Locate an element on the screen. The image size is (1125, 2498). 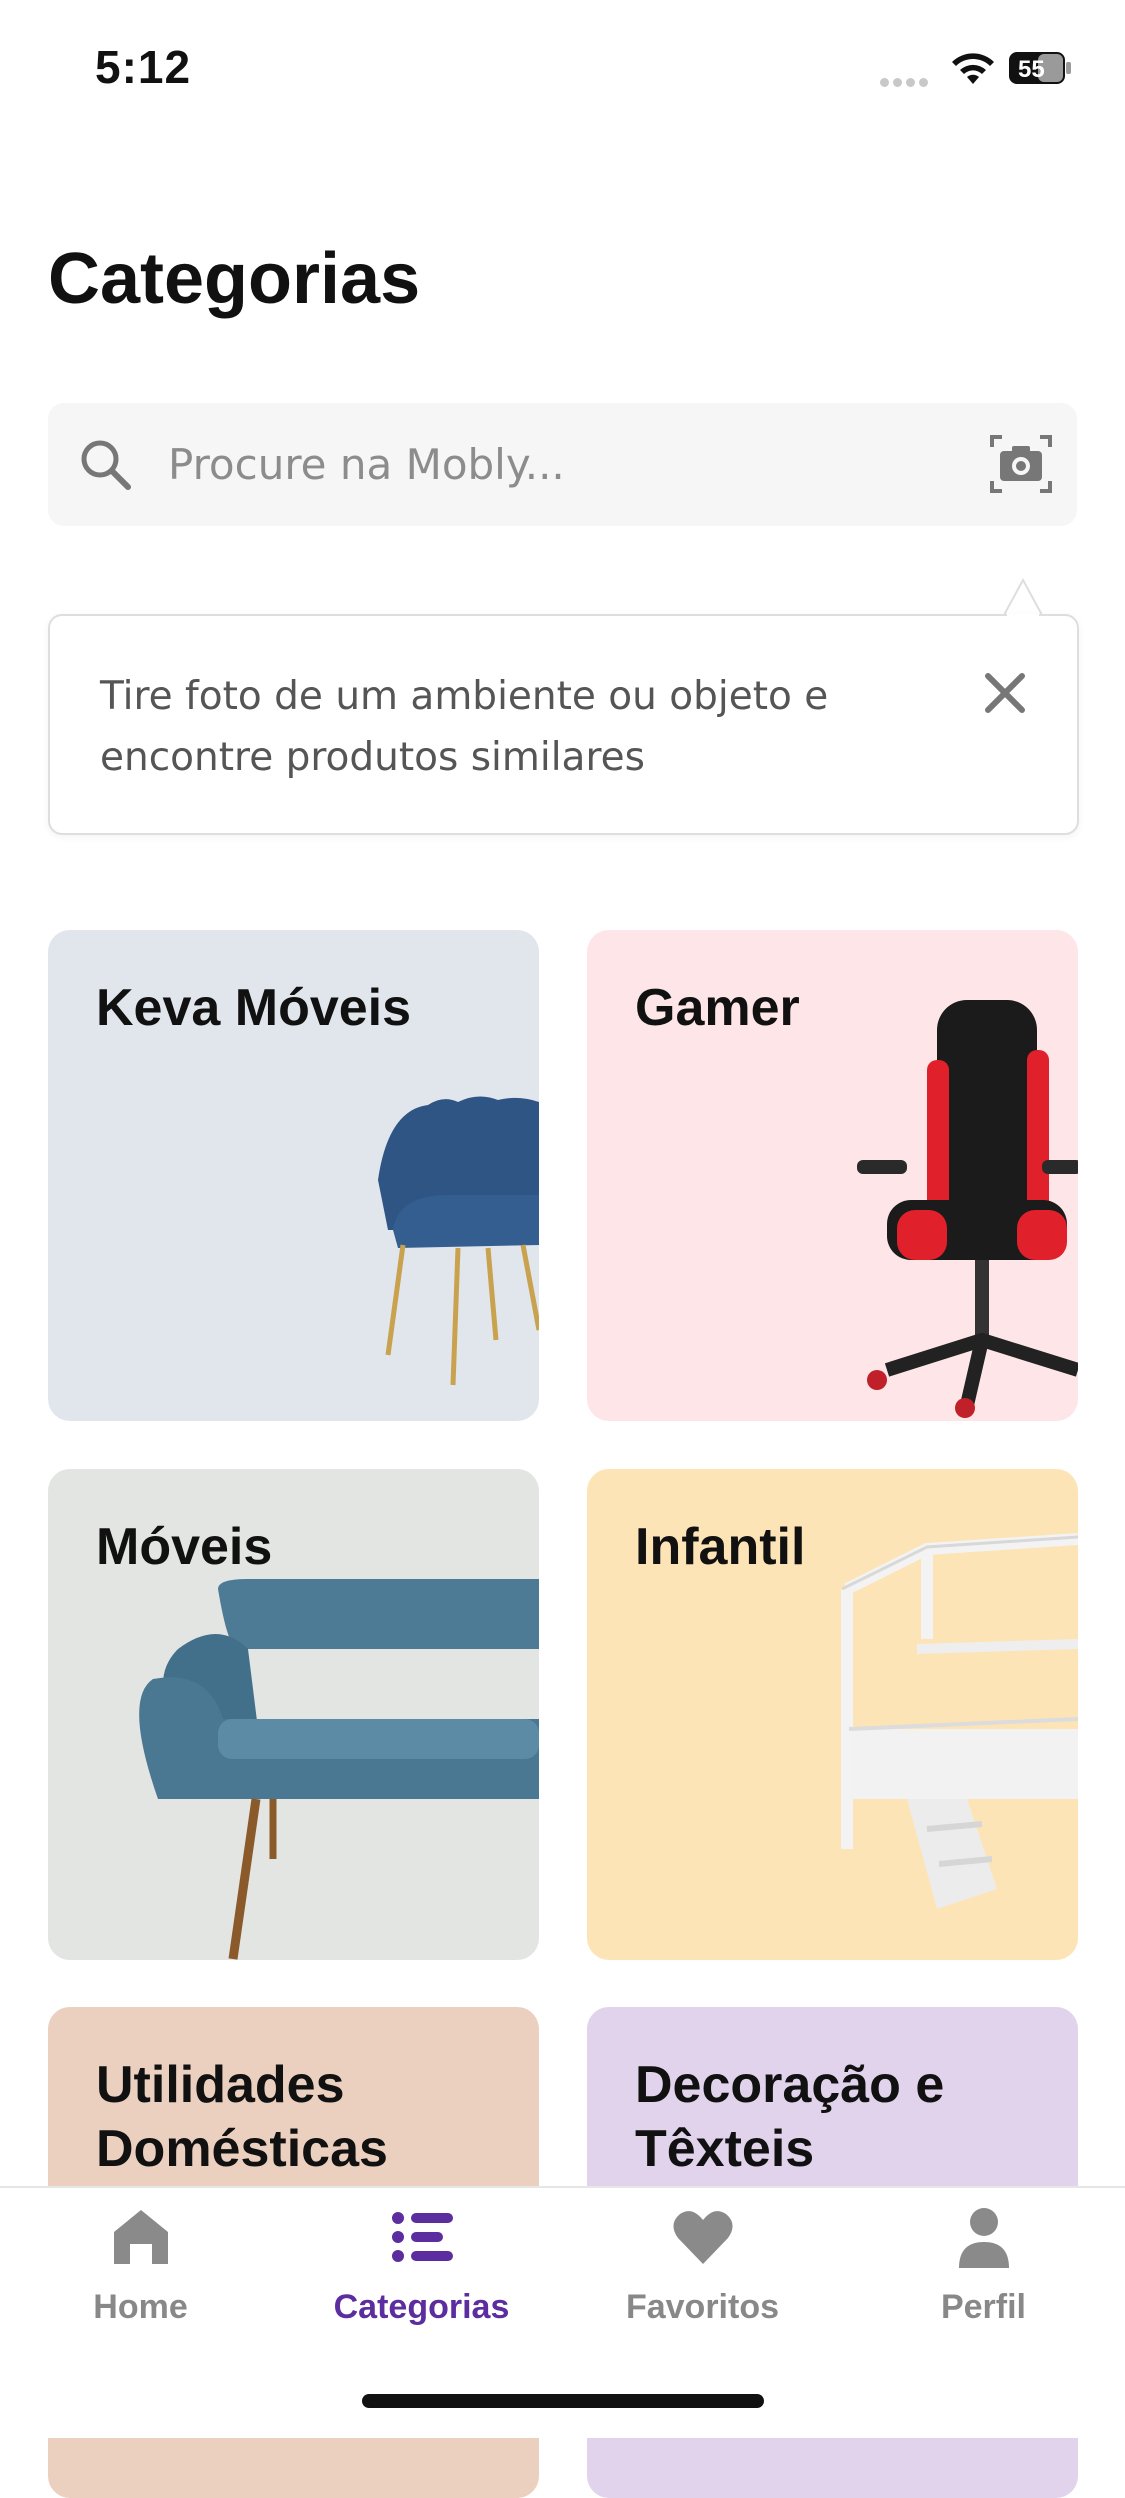
tab-categorias: Categorias is located at coordinates (421, 2283).